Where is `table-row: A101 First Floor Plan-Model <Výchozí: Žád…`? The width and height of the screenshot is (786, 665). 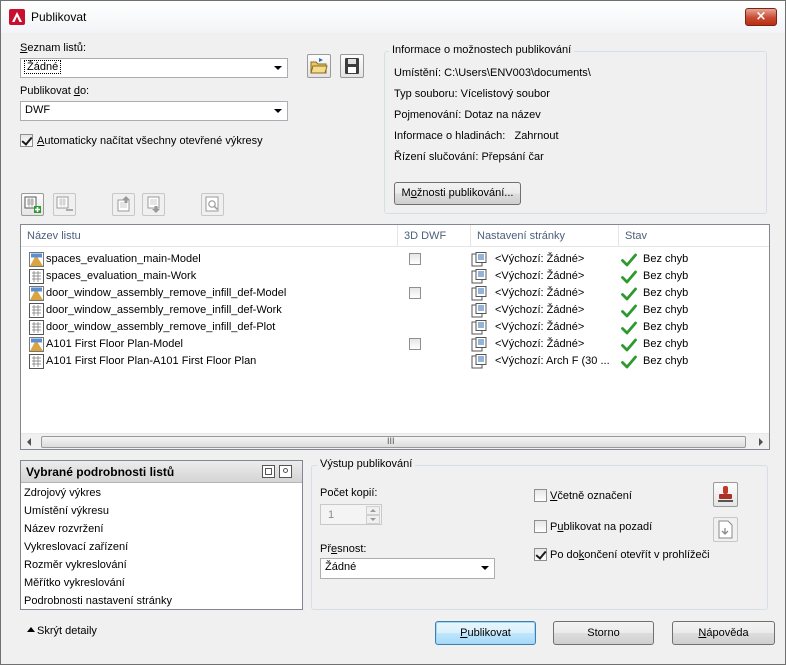
table-row: A101 First Floor Plan-Model <Výchozí: Žád… is located at coordinates (395, 344).